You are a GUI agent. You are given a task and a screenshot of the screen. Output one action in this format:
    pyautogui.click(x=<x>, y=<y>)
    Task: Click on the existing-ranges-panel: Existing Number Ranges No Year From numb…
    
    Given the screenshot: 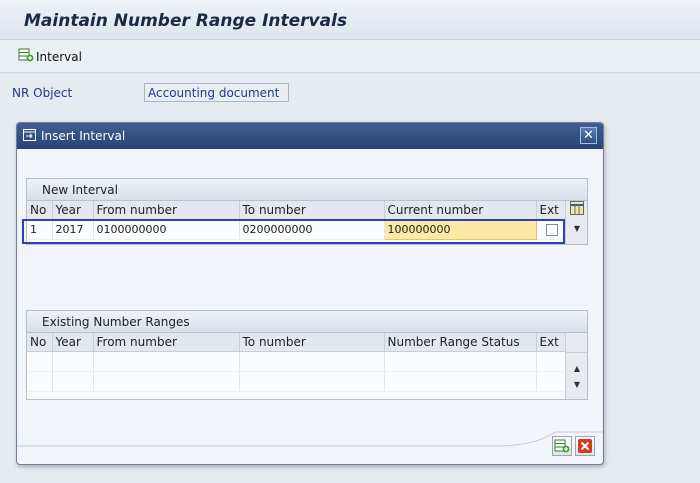 What is the action you would take?
    pyautogui.click(x=307, y=355)
    